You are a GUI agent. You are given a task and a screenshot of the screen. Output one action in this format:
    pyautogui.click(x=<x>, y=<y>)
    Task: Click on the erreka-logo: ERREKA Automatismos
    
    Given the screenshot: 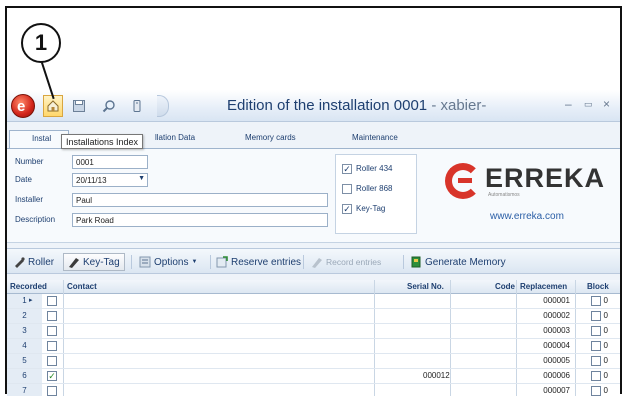 What is the action you would take?
    pyautogui.click(x=530, y=180)
    